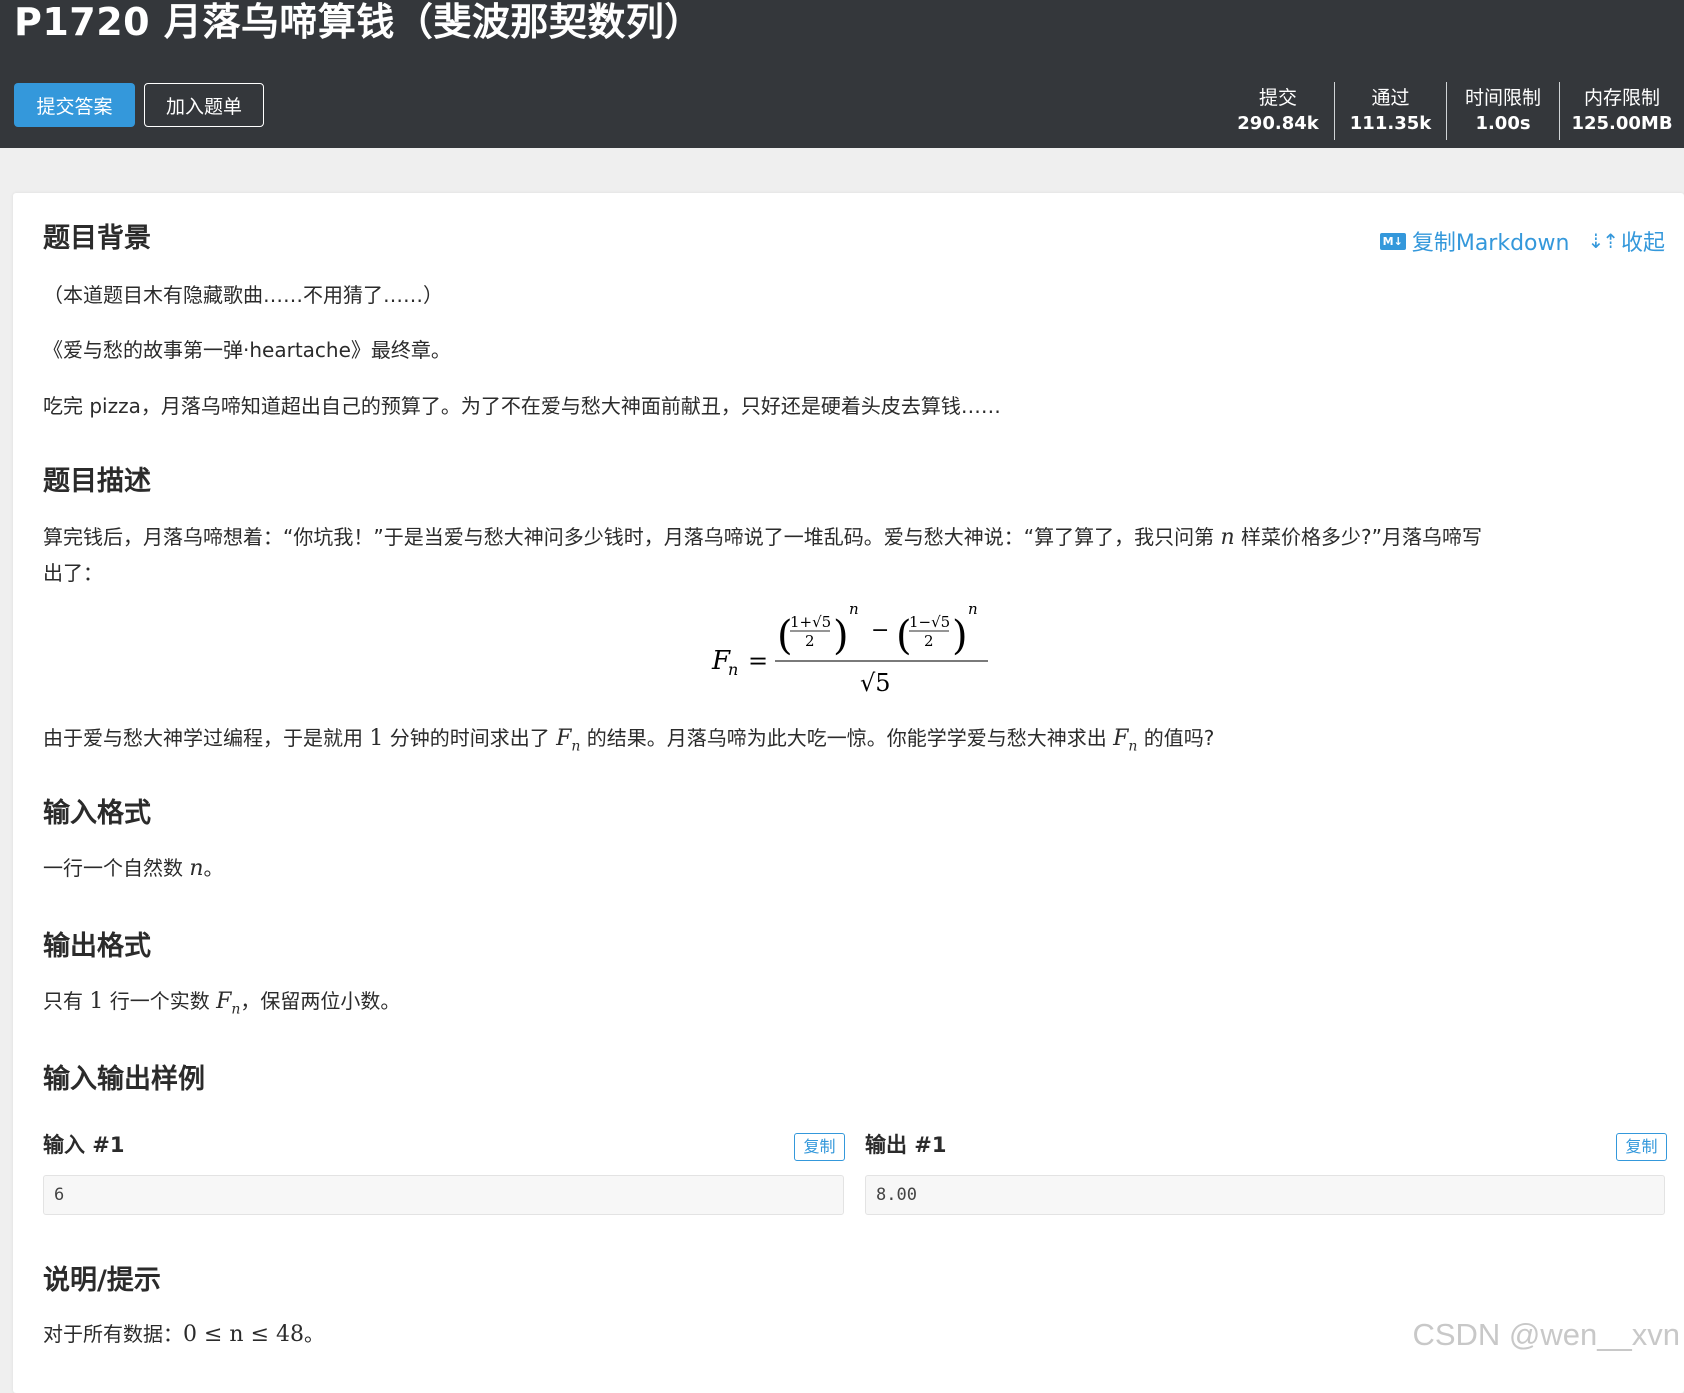 This screenshot has width=1684, height=1393. Describe the element at coordinates (1641, 1147) in the screenshot. I see `copy-output-button: 复制` at that location.